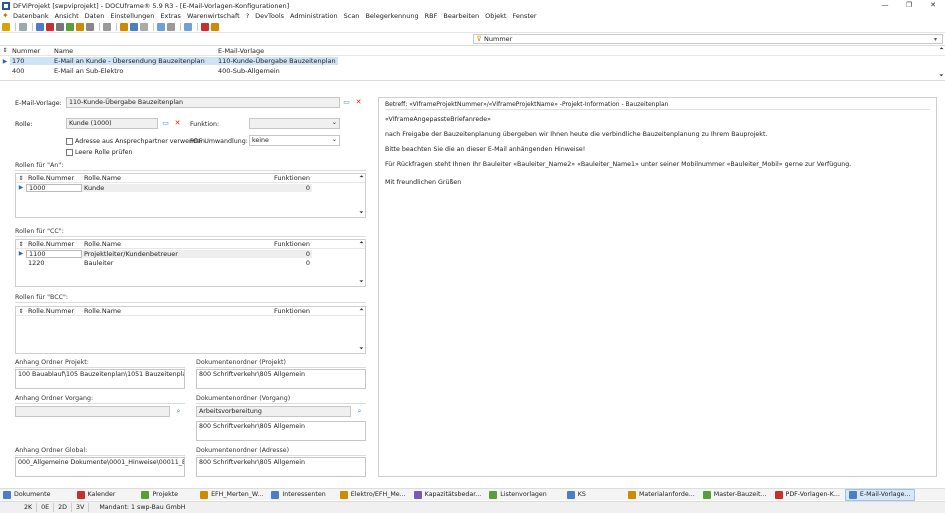 The image size is (945, 513). What do you see at coordinates (391, 16) in the screenshot?
I see `menu-belegerkennung: Belegerkennung` at bounding box center [391, 16].